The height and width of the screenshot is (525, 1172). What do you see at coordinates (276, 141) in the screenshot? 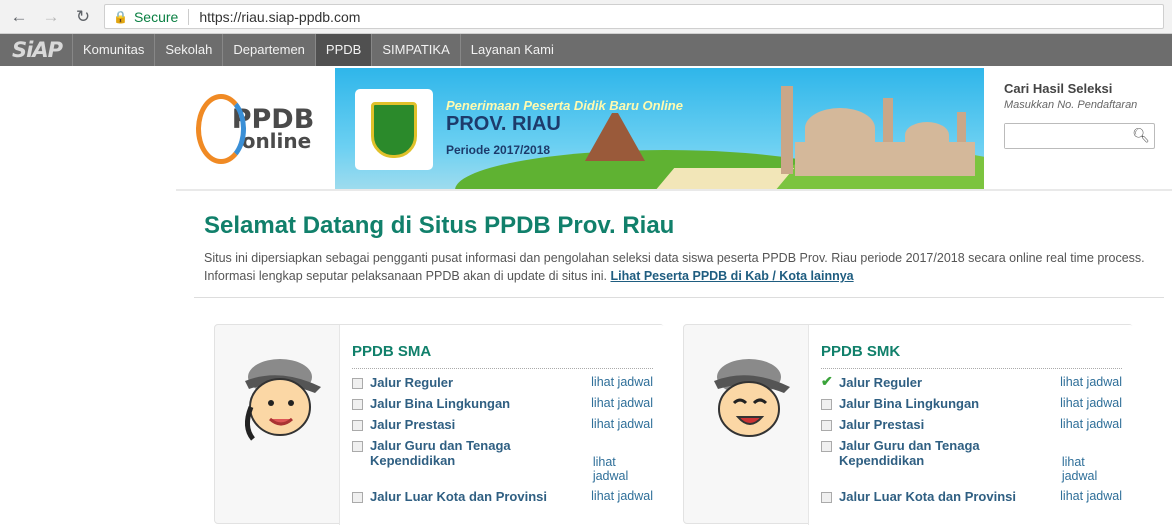
I see `logo-online-text: online` at bounding box center [276, 141].